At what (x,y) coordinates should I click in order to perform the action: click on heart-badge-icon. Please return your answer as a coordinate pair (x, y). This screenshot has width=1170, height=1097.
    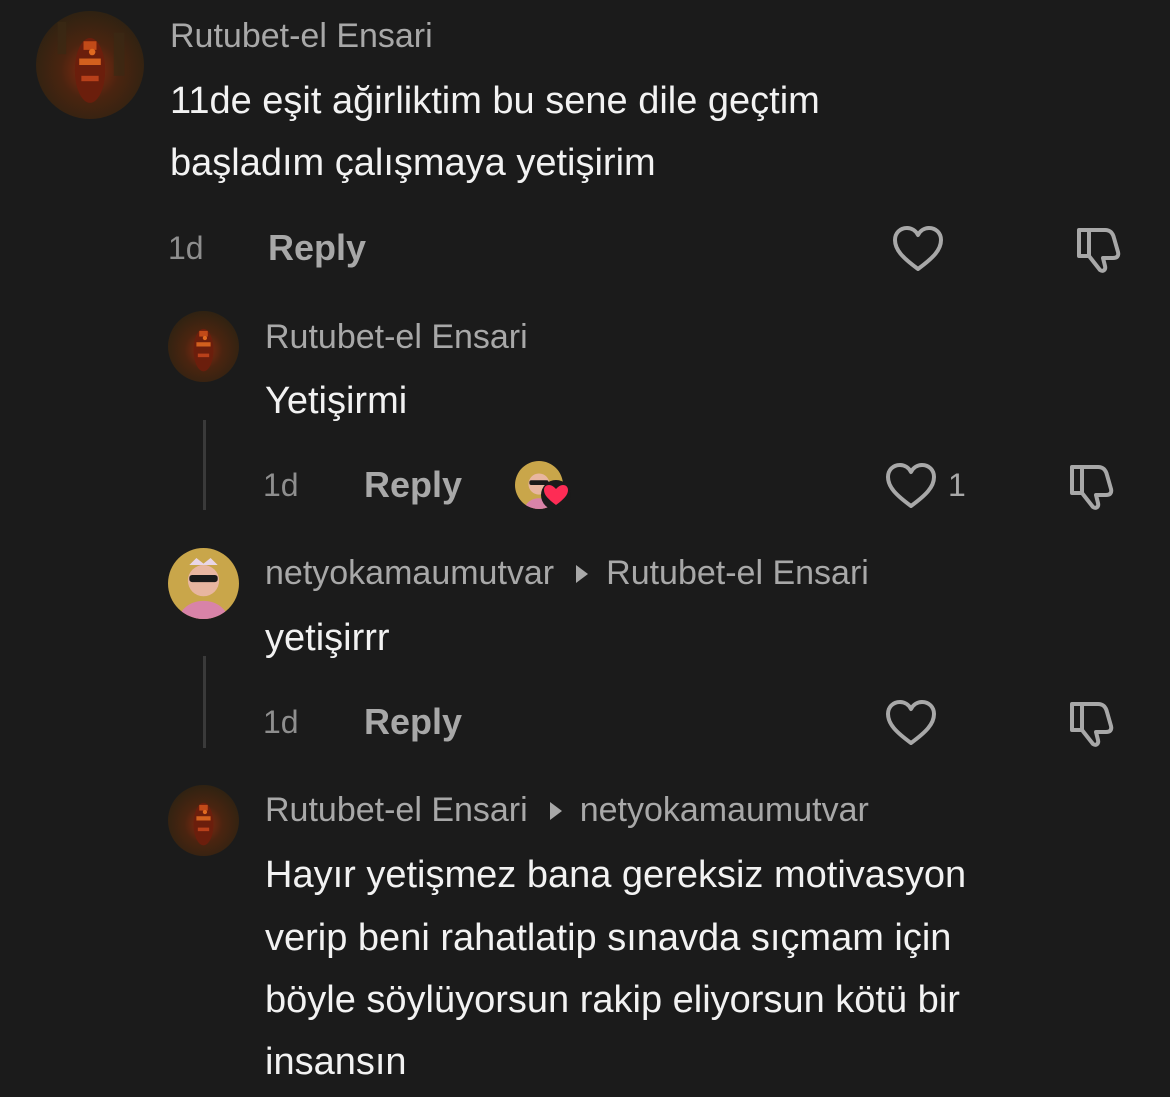
    Looking at the image, I should click on (556, 495).